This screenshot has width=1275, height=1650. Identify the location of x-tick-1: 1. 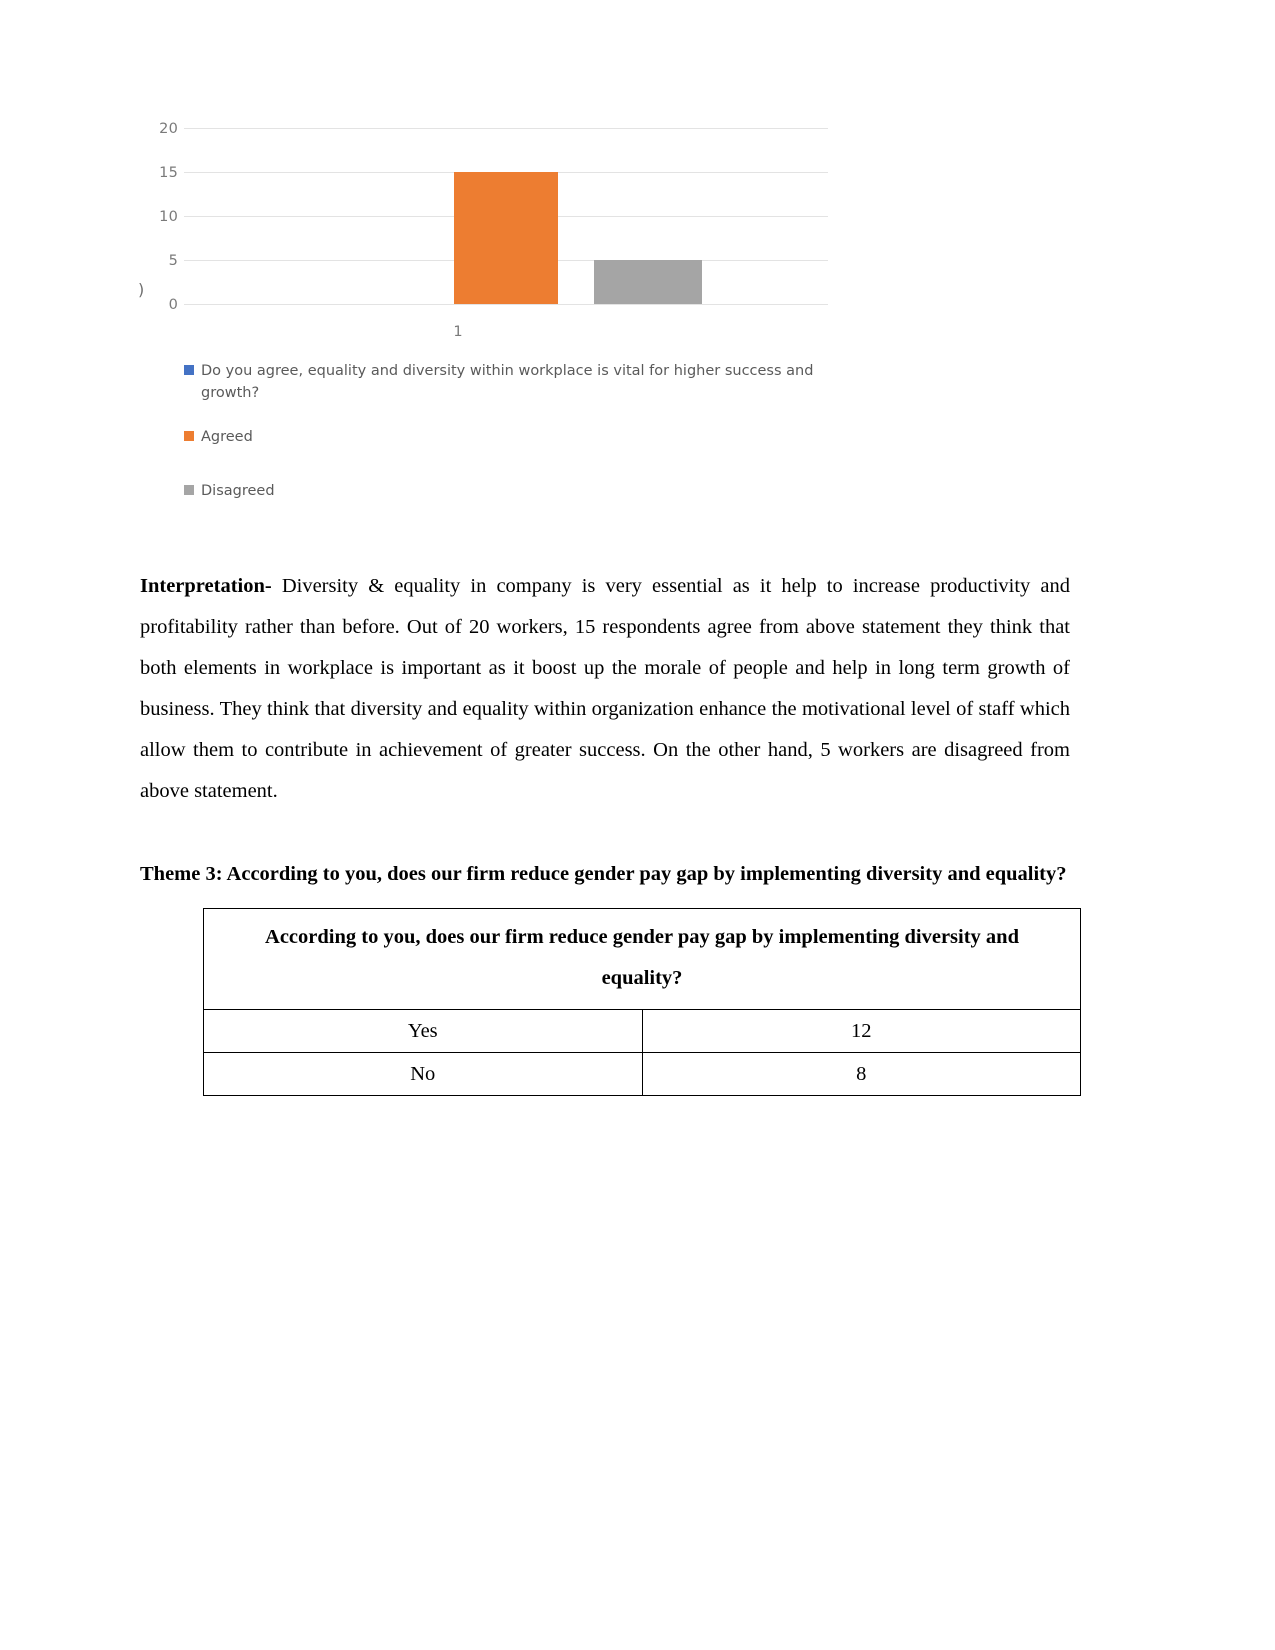
(458, 332).